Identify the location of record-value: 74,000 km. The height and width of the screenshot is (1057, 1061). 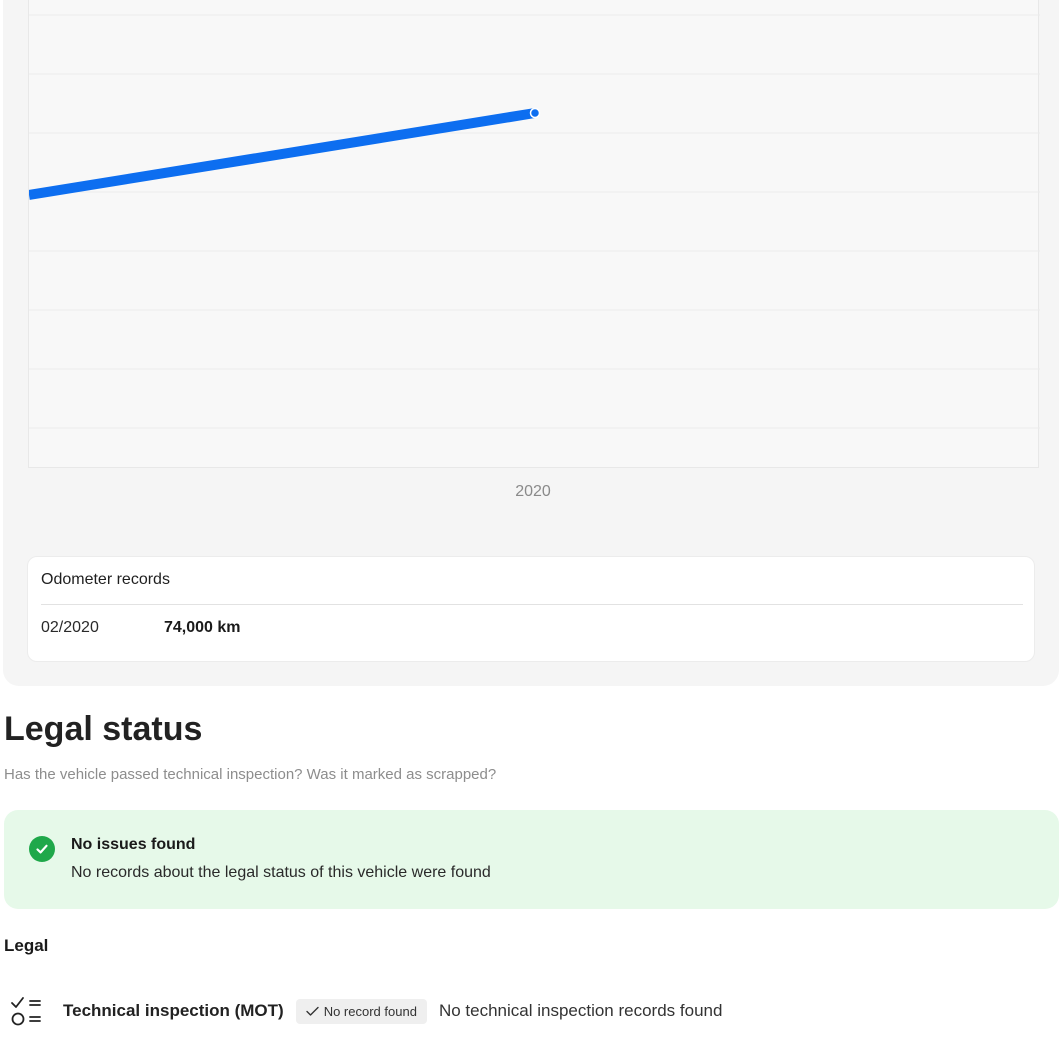
(202, 627).